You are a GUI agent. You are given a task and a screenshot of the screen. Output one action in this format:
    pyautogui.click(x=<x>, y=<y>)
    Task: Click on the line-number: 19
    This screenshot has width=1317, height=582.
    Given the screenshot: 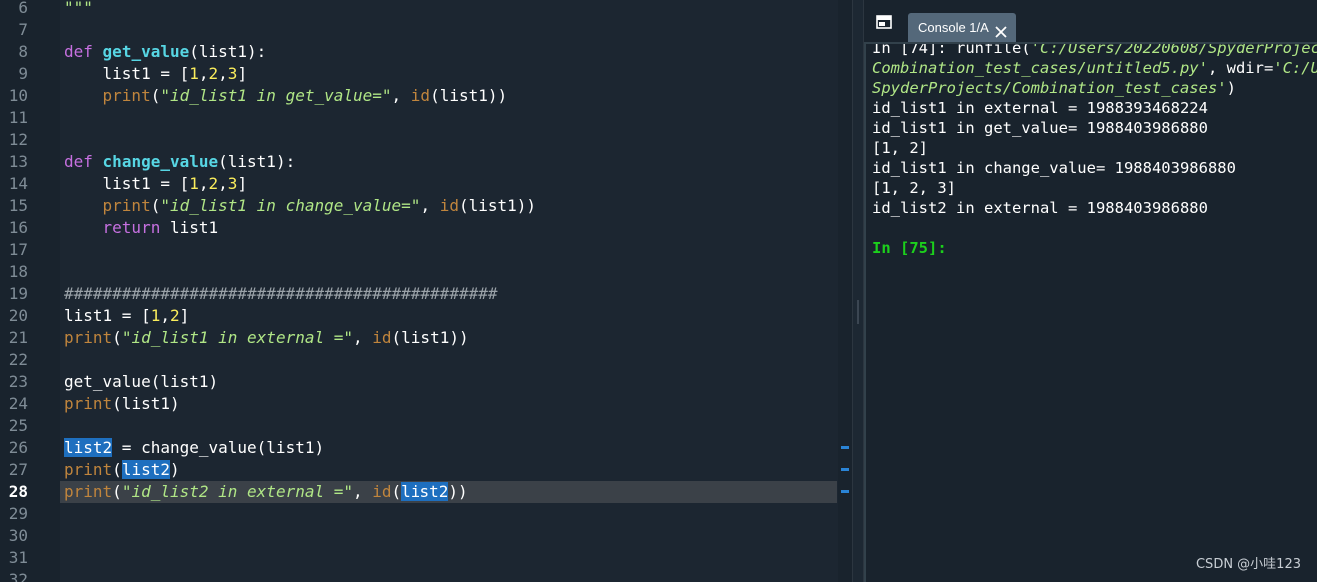 What is the action you would take?
    pyautogui.click(x=18, y=293)
    